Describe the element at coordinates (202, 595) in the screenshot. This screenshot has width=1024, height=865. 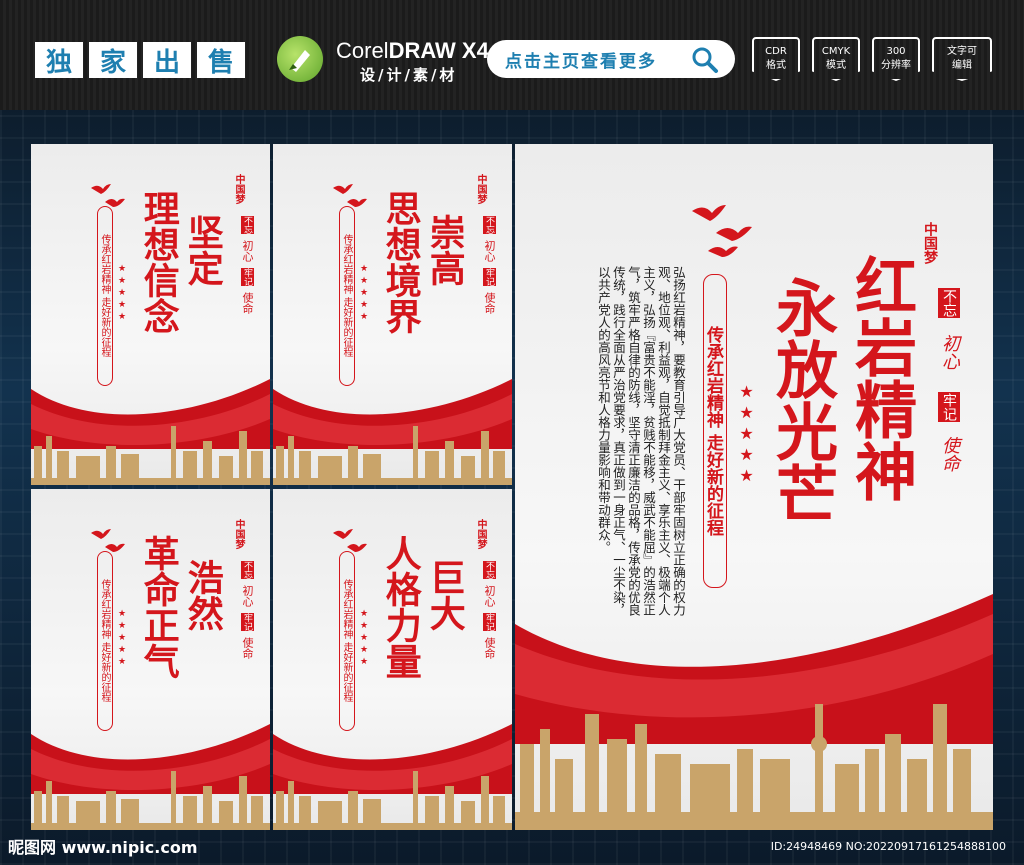
I see `small-title-line2: 浩然` at that location.